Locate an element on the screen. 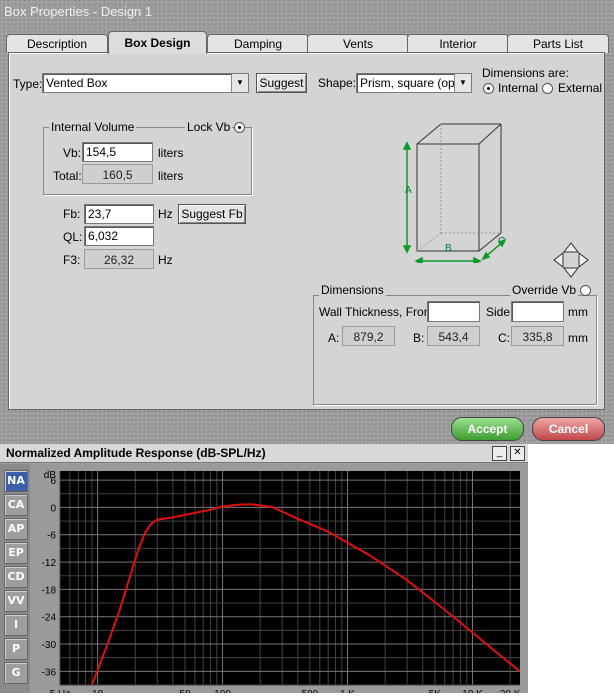 This screenshot has height=696, width=614. x-tick-label: 10 is located at coordinates (98, 691).